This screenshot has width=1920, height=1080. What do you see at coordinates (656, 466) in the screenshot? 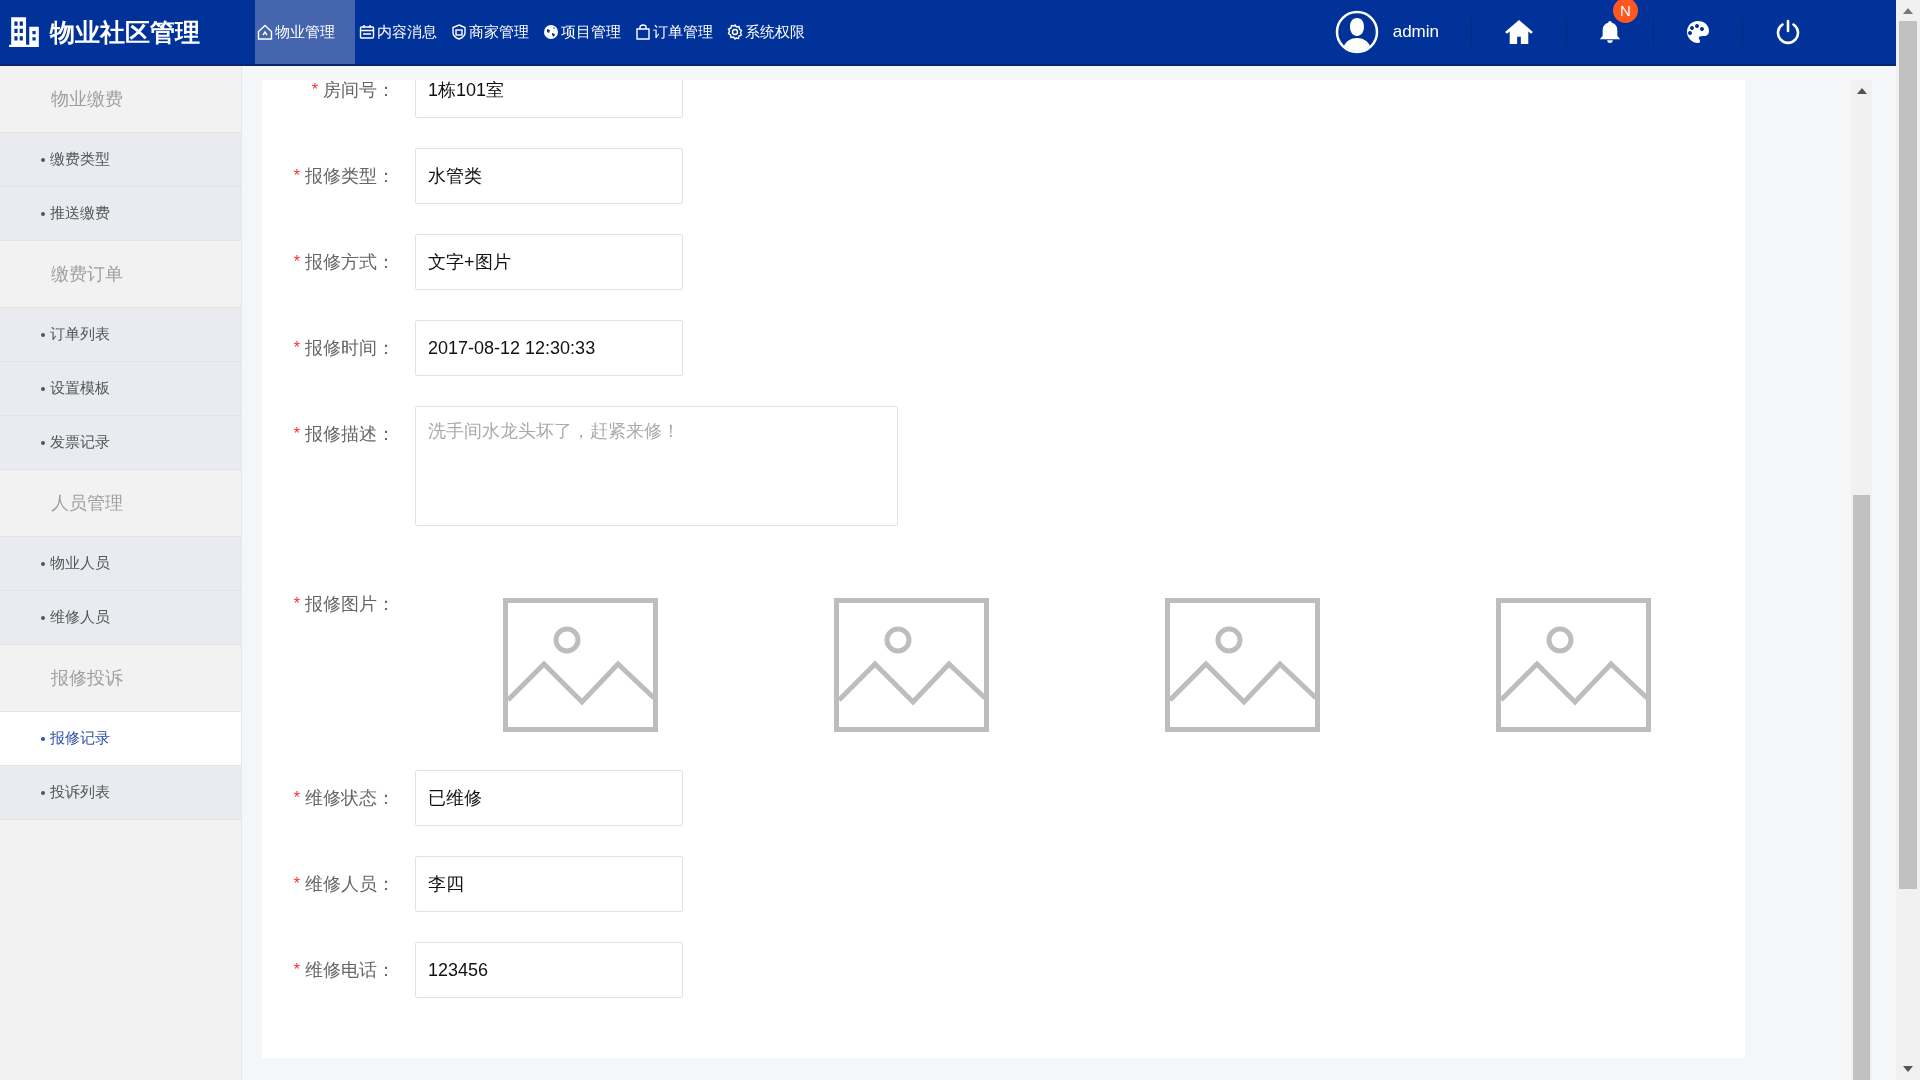
I see `text-area: 洗手间水龙头坏了，赶紧来修！` at bounding box center [656, 466].